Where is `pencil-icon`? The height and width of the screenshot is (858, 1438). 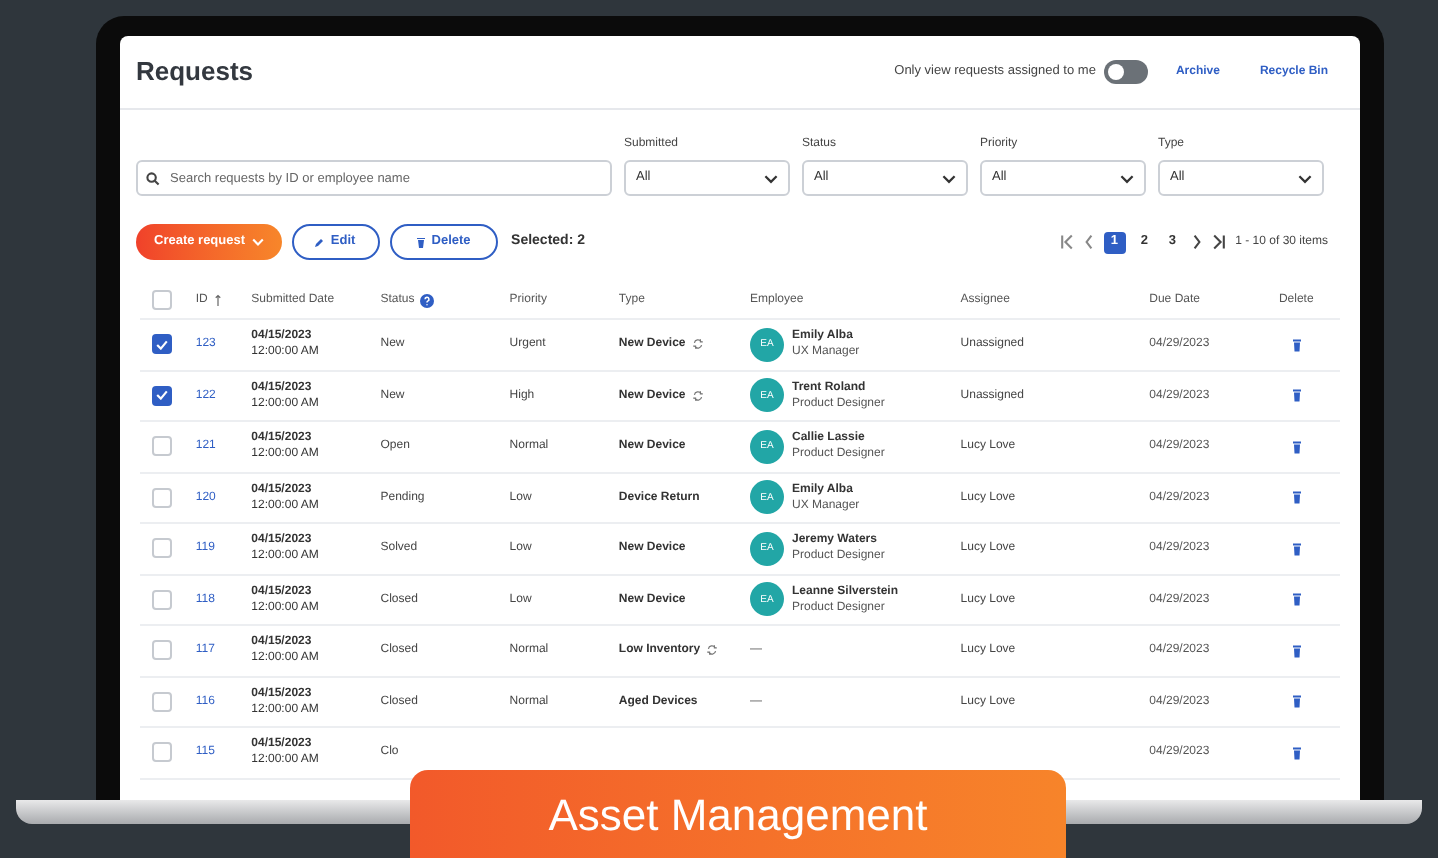 pencil-icon is located at coordinates (319, 242).